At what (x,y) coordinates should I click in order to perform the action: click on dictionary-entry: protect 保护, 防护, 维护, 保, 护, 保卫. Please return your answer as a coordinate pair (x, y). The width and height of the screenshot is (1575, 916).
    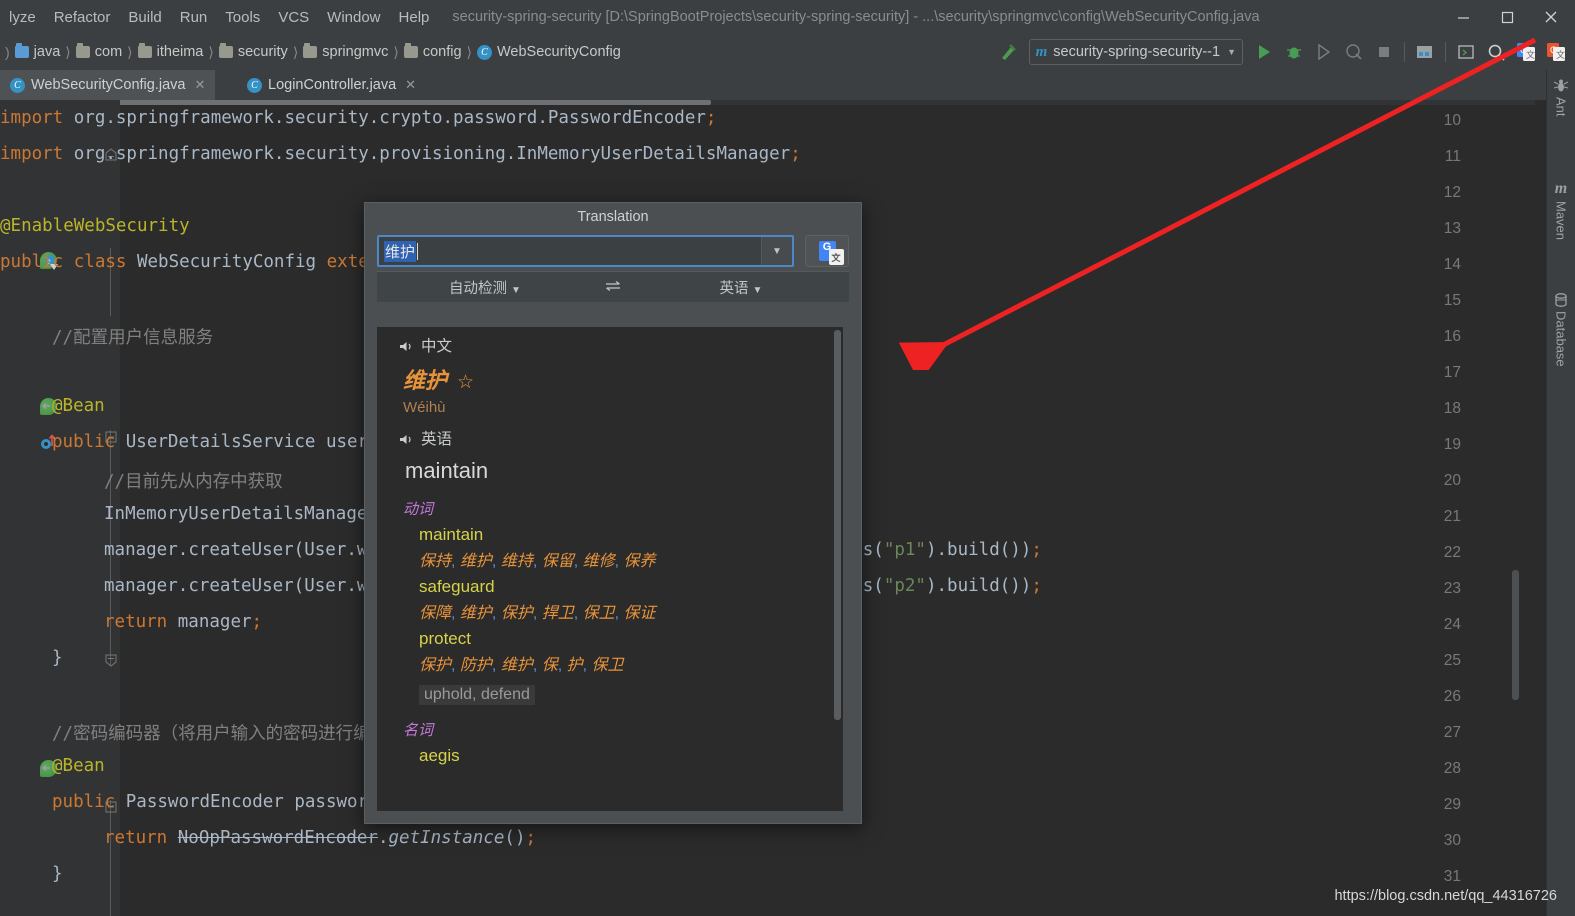
    Looking at the image, I should click on (610, 652).